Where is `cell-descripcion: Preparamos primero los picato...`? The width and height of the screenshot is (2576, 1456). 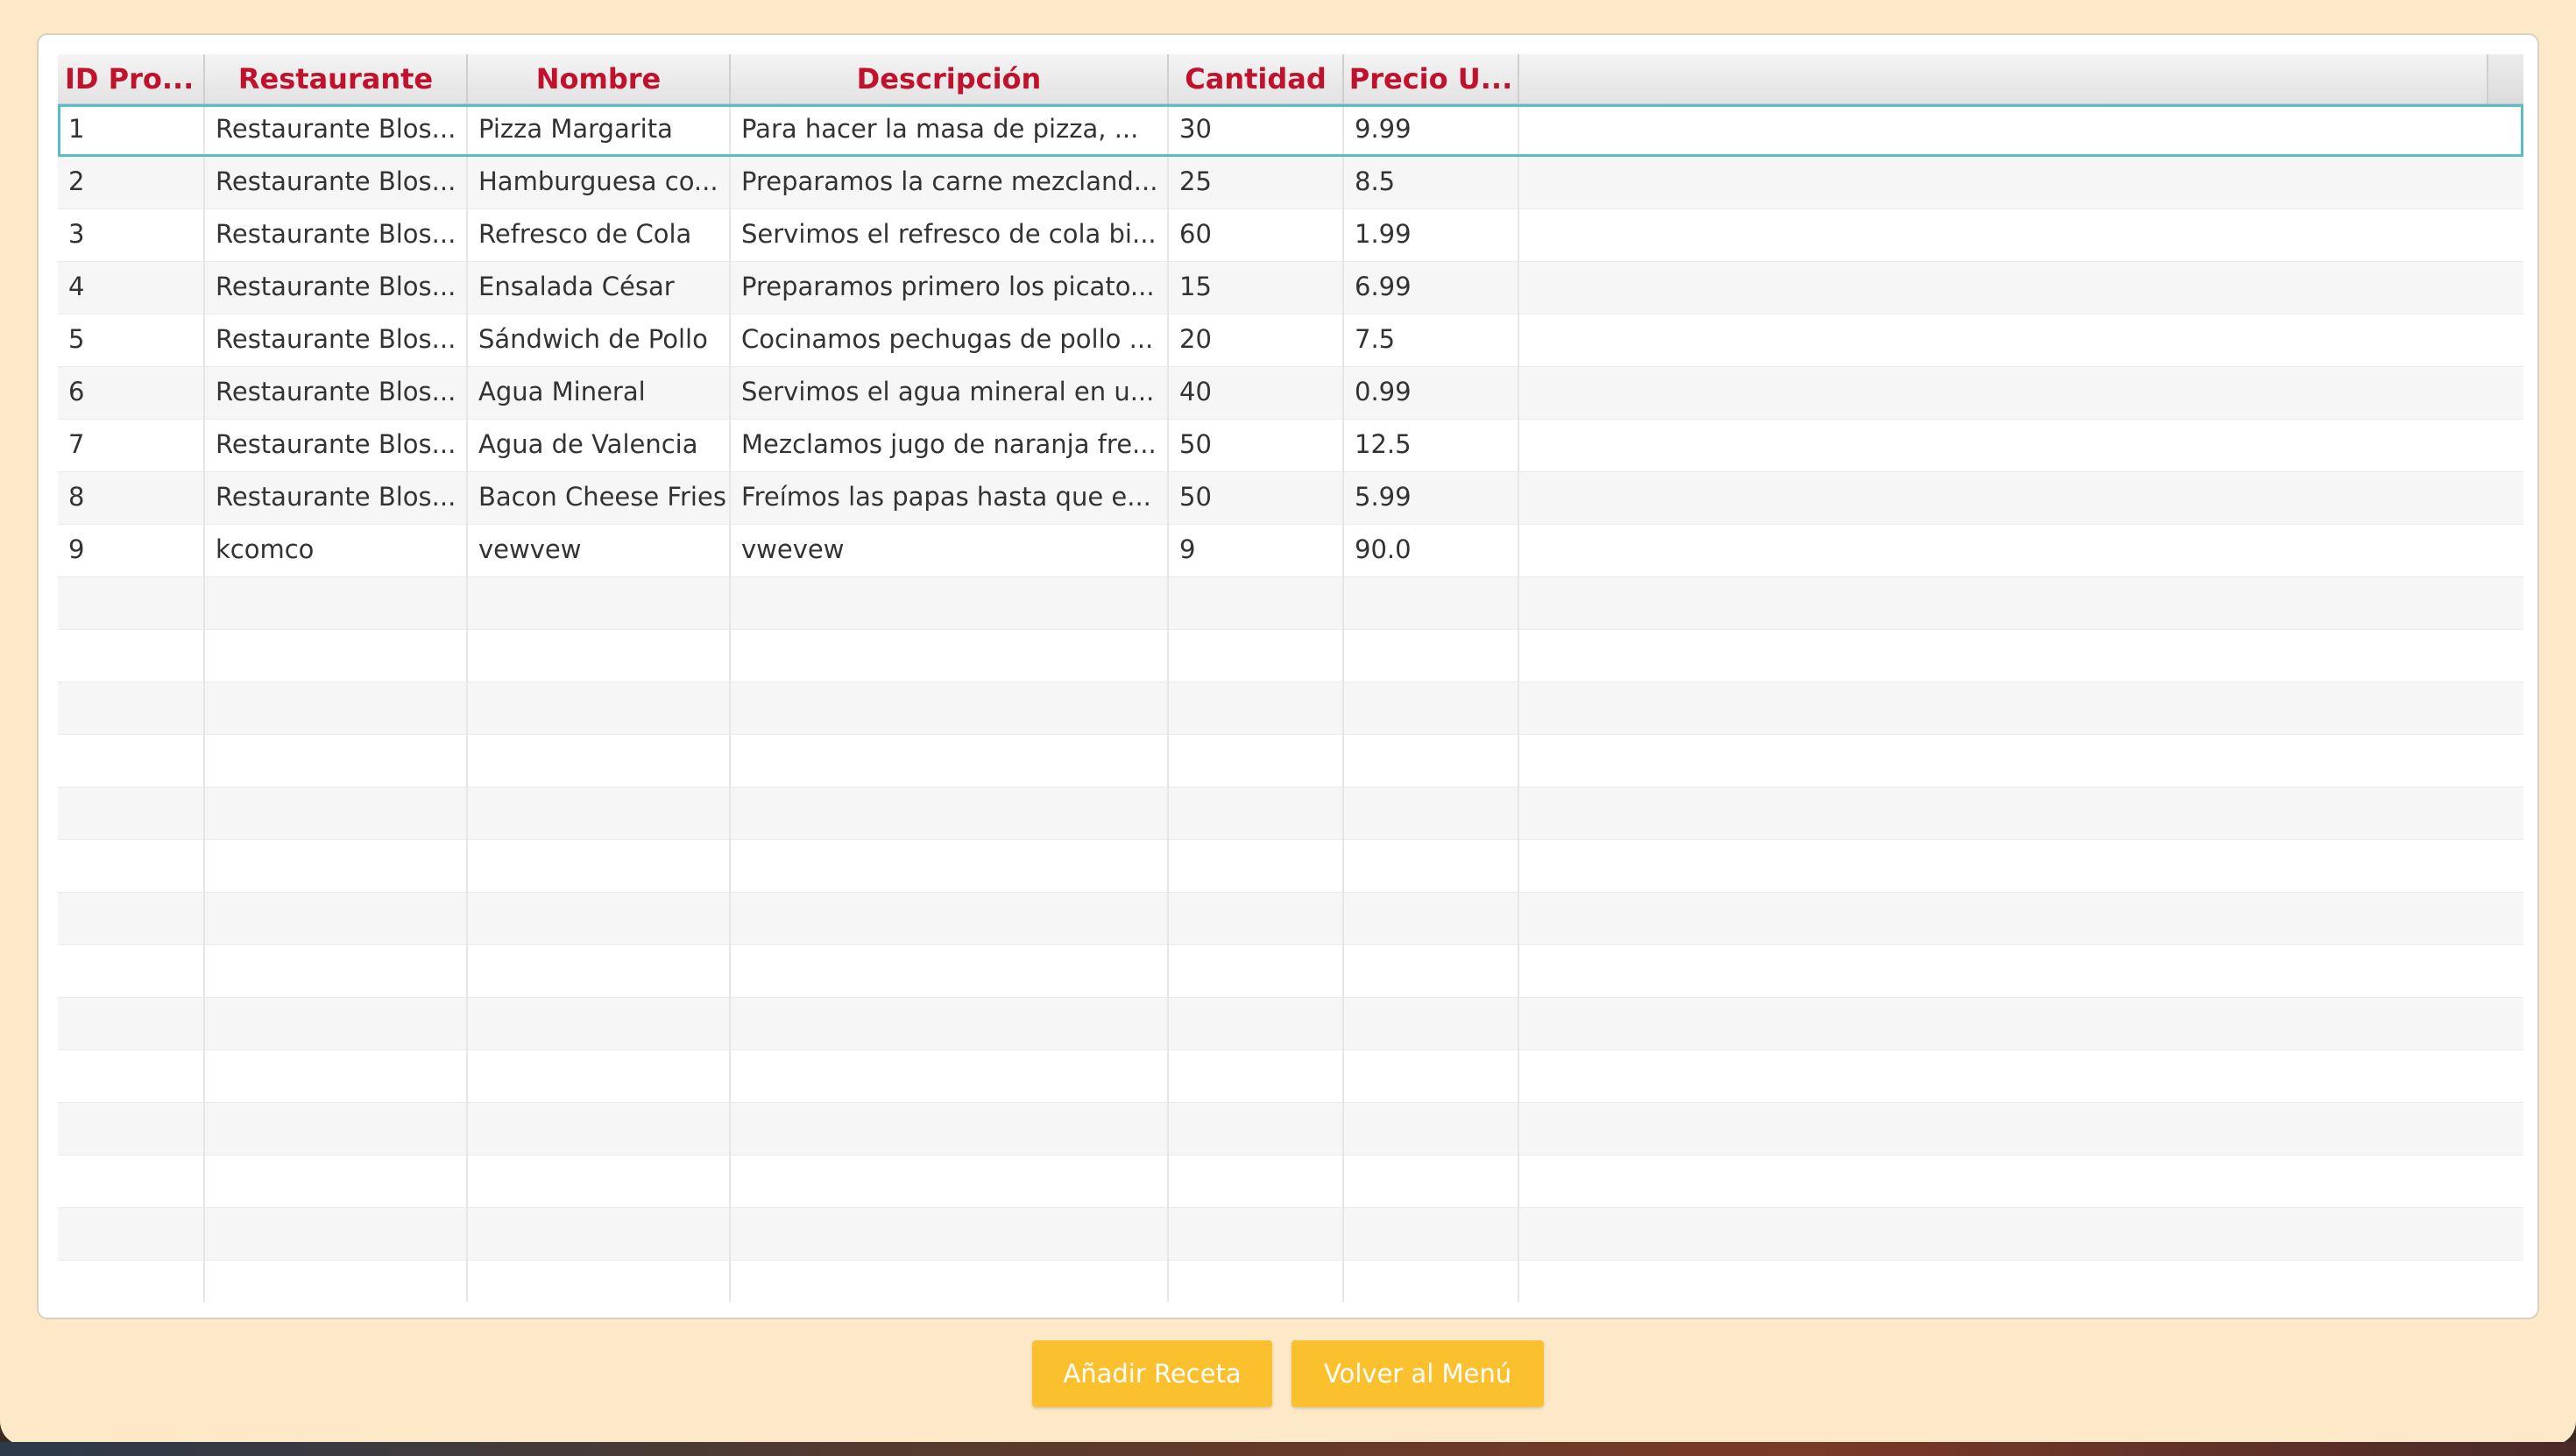 cell-descripcion: Preparamos primero los picato... is located at coordinates (950, 288).